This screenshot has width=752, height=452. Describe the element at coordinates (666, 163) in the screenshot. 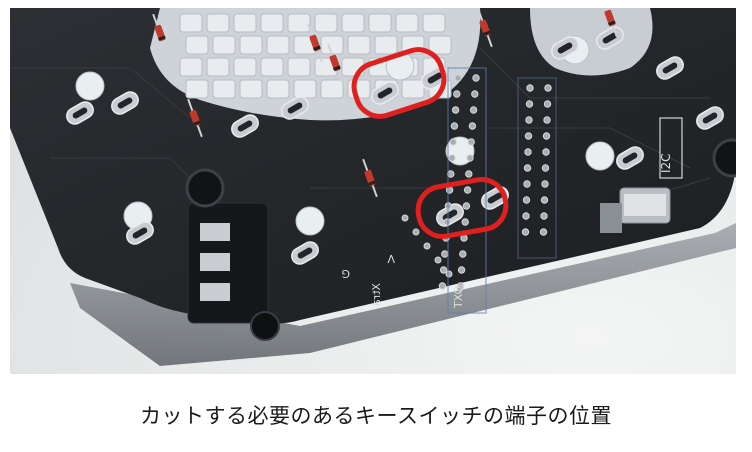

I see `silk-i2c: I2C` at that location.